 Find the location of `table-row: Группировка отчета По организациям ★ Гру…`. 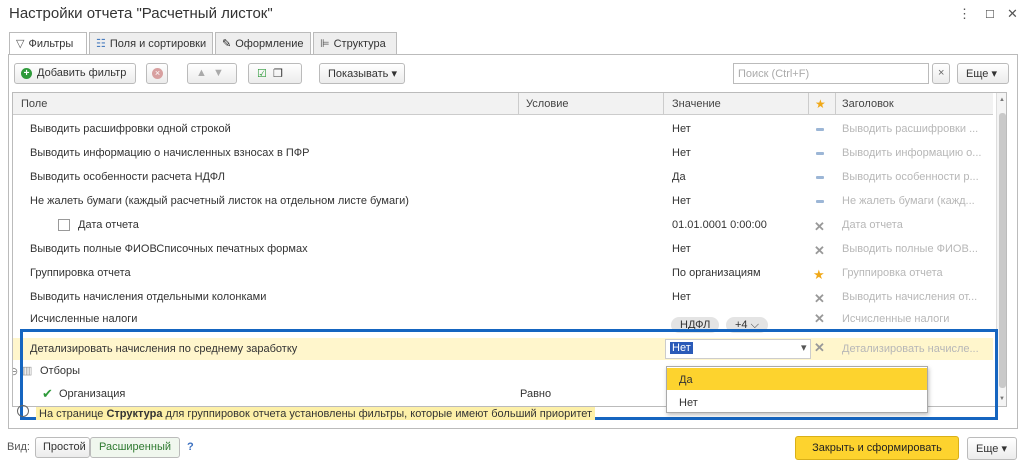

table-row: Группировка отчета По организациям ★ Гру… is located at coordinates (503, 273).